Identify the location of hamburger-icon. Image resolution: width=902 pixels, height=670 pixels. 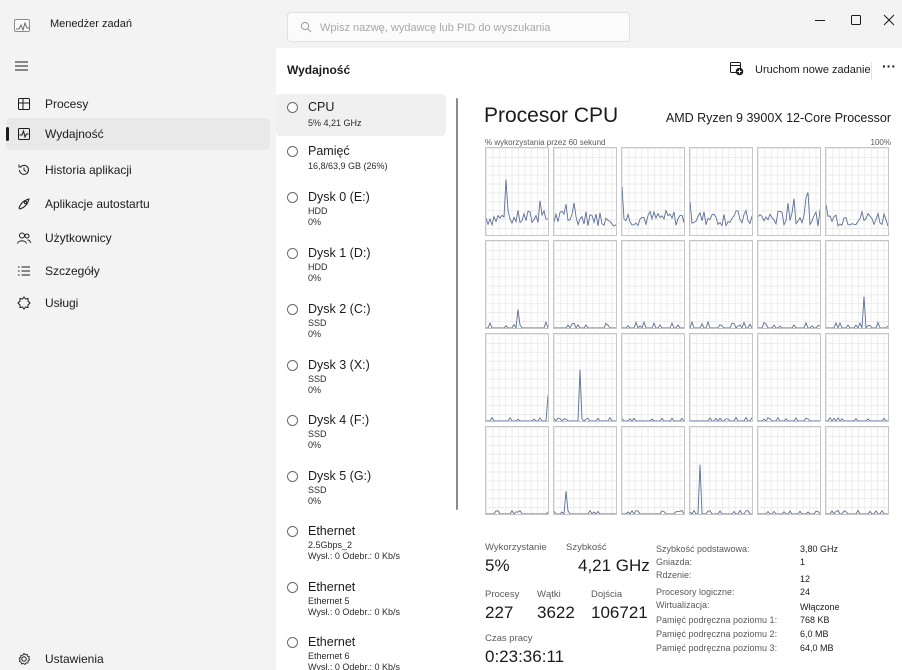
(21, 66).